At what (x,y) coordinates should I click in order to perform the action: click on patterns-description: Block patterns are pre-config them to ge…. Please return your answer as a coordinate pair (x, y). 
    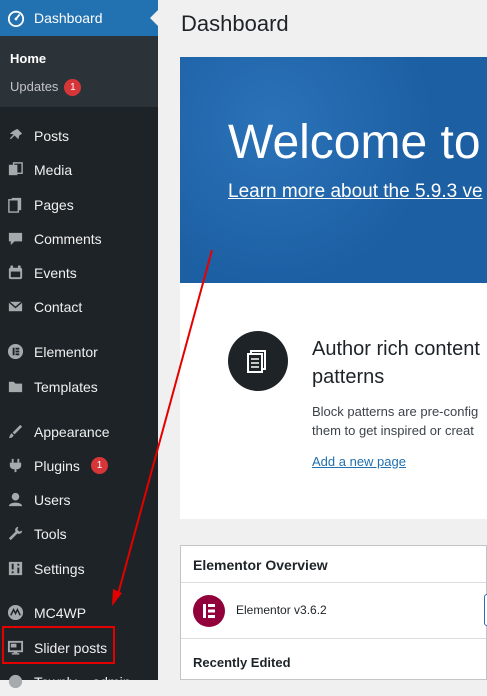
    Looking at the image, I should click on (399, 421).